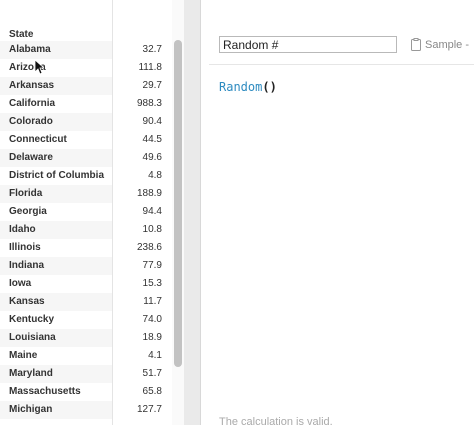  What do you see at coordinates (26, 193) in the screenshot?
I see `state-name: Florida` at bounding box center [26, 193].